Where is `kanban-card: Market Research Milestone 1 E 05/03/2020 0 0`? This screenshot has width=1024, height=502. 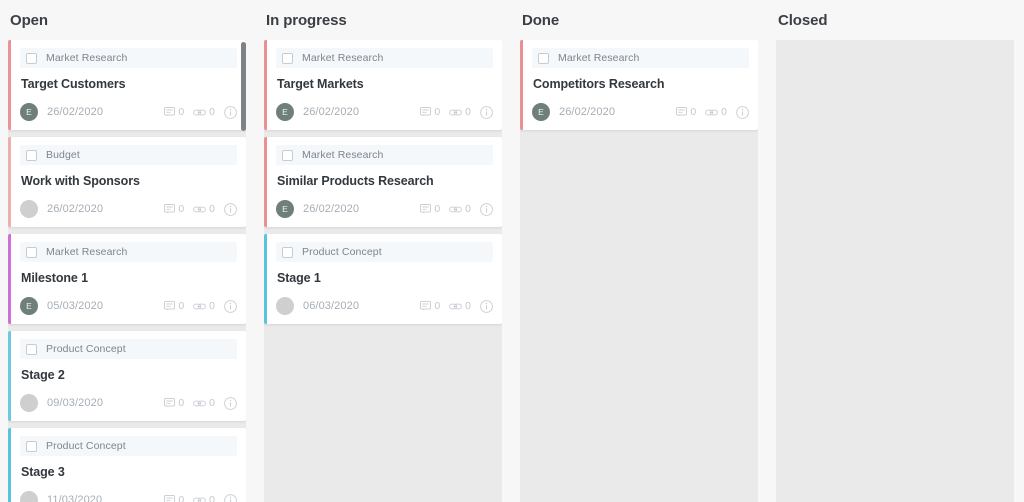 kanban-card: Market Research Milestone 1 E 05/03/2020 0 0 is located at coordinates (127, 279).